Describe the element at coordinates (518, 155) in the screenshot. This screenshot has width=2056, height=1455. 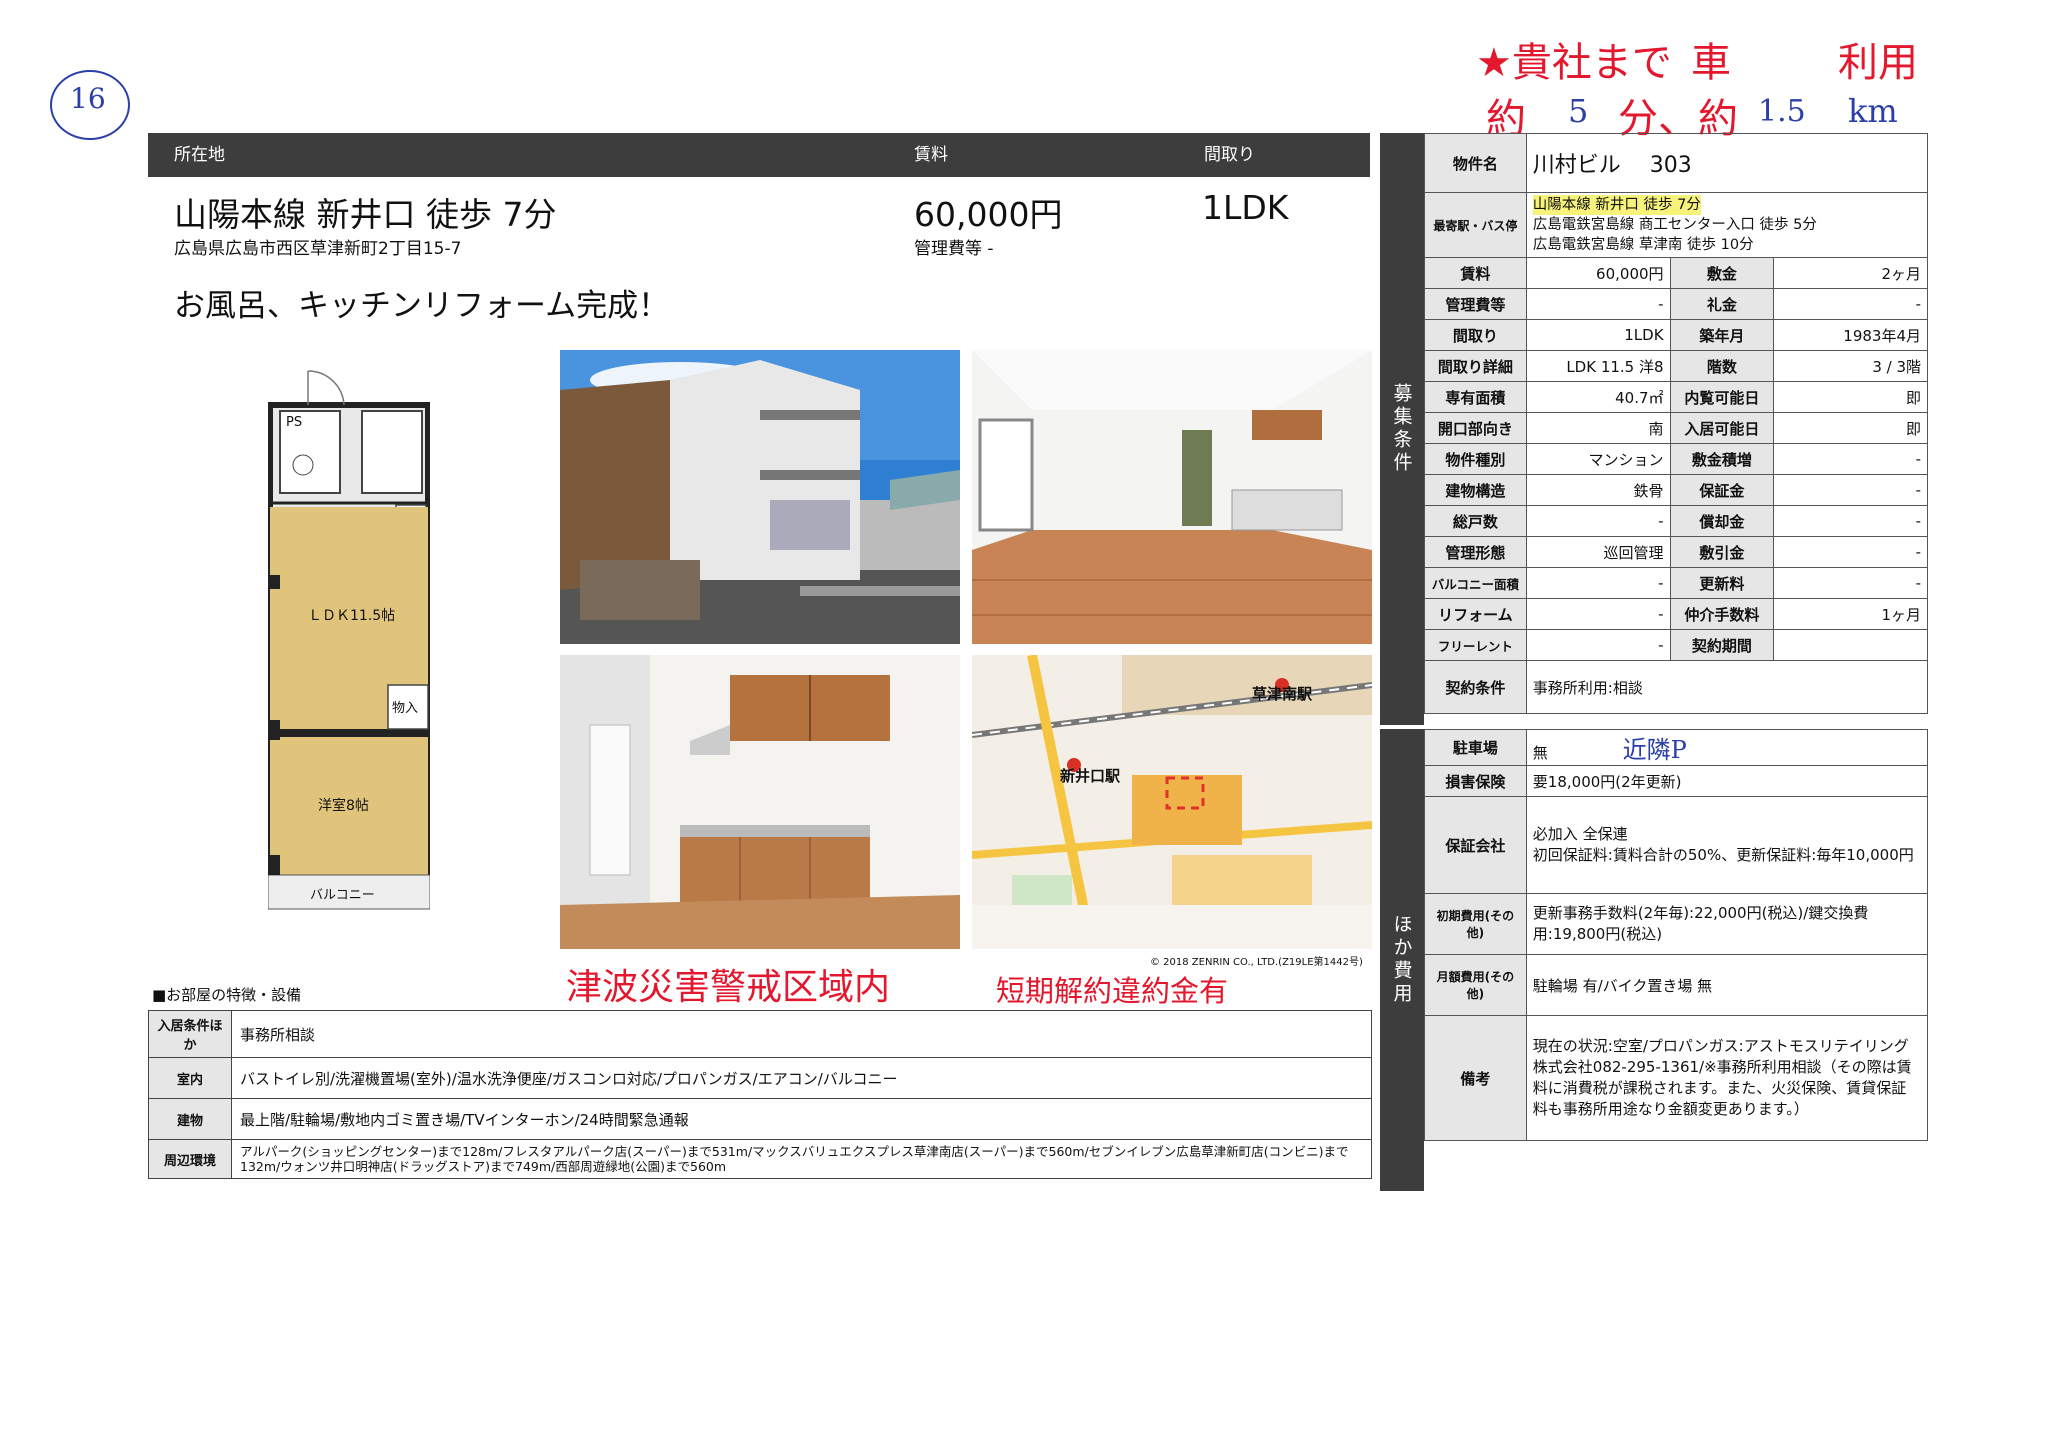
I see `location-header: 所在地` at that location.